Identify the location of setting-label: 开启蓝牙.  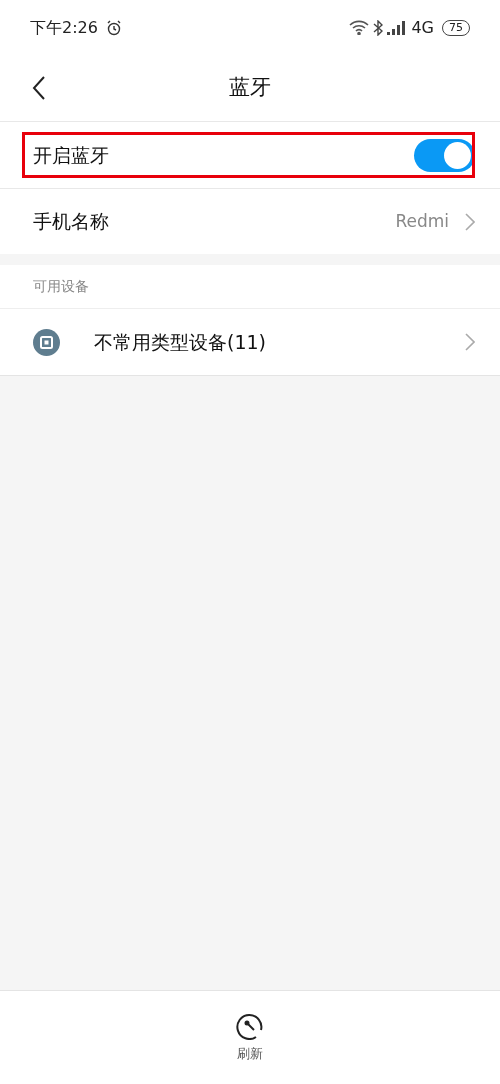
(71, 155).